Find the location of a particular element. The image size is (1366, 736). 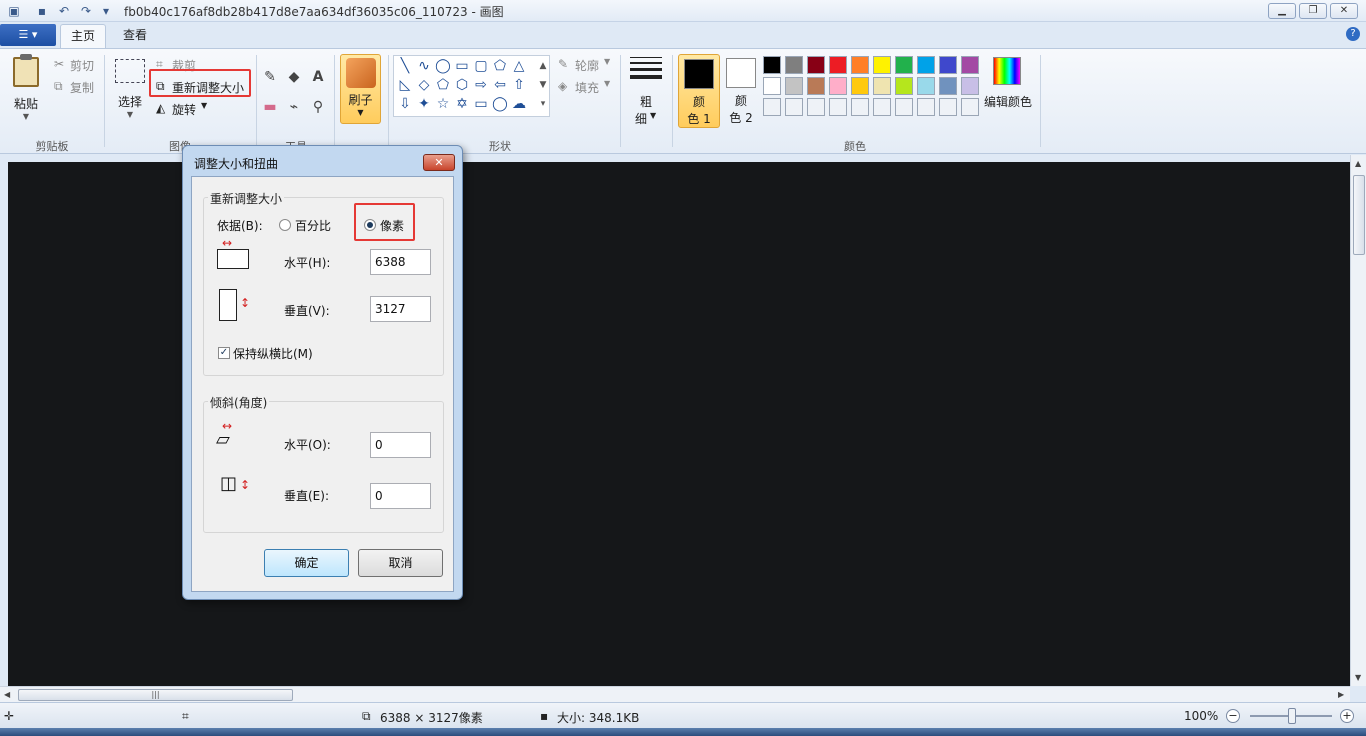

six-point-star-shape-icon: ✡ is located at coordinates (462, 104).